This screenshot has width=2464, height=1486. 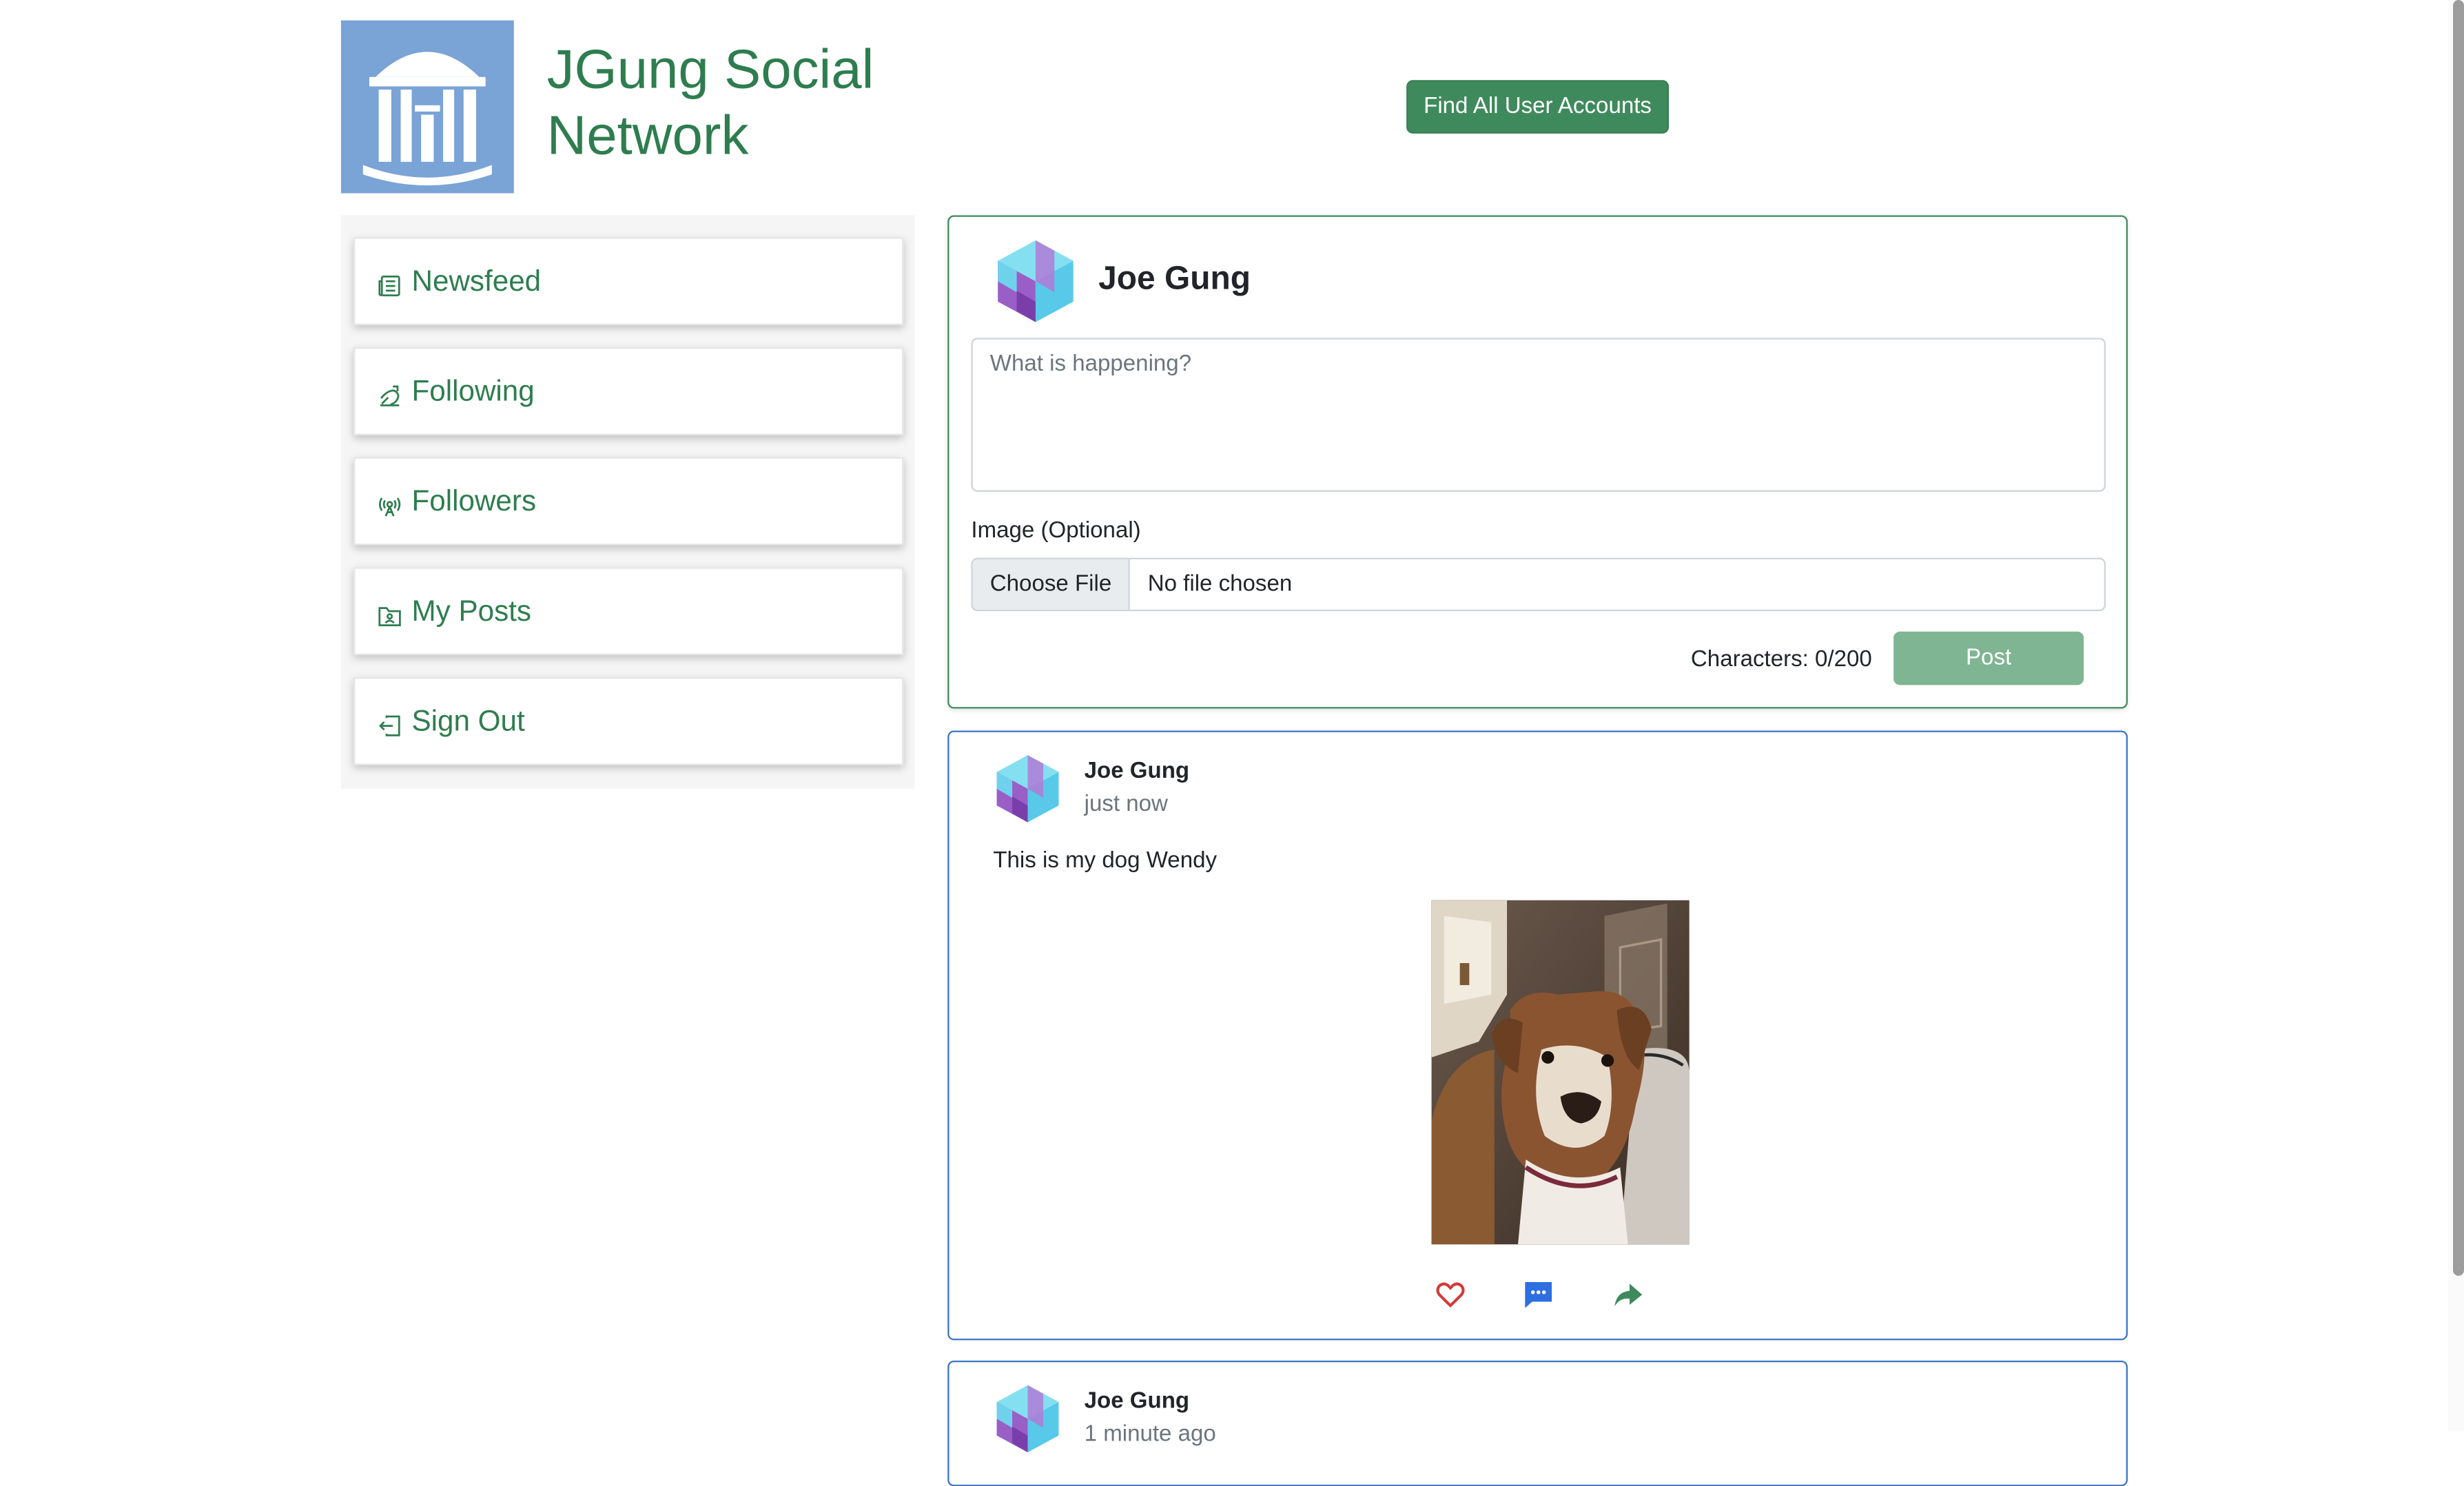 What do you see at coordinates (471, 611) in the screenshot?
I see `sidebar-item-label: My Posts` at bounding box center [471, 611].